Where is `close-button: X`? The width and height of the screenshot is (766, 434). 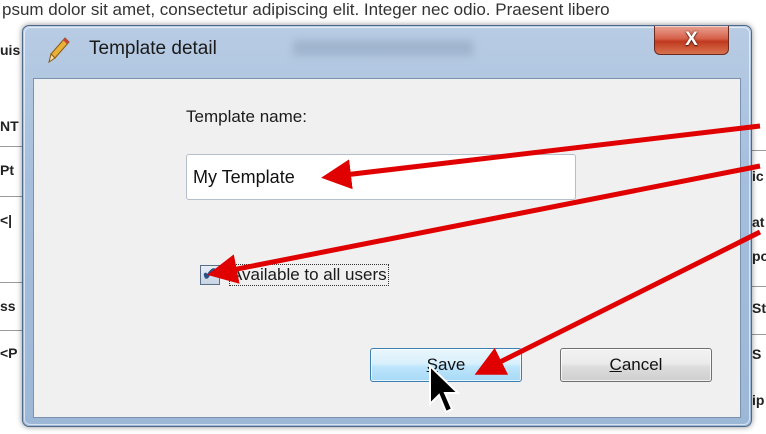
close-button: X is located at coordinates (691, 40).